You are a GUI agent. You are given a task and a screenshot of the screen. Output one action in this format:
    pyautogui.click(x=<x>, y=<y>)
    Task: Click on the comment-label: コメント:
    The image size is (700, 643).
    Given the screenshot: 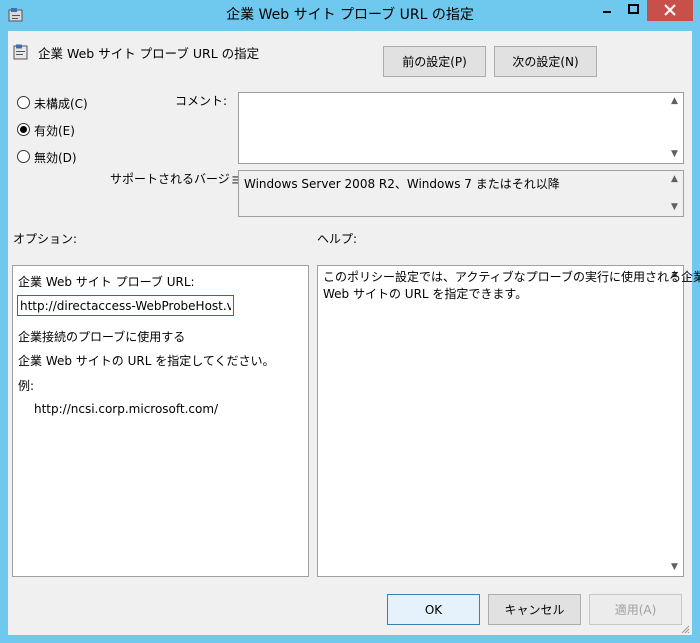 What is the action you would take?
    pyautogui.click(x=201, y=101)
    